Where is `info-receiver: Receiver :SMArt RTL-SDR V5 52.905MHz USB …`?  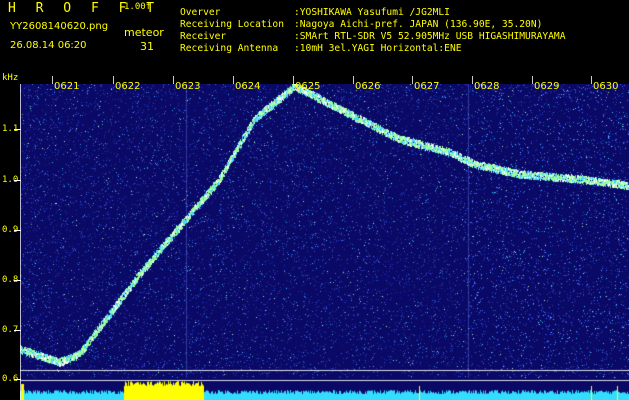
info-receiver: Receiver :SMArt RTL-SDR V5 52.905MHz USB … is located at coordinates (372, 36).